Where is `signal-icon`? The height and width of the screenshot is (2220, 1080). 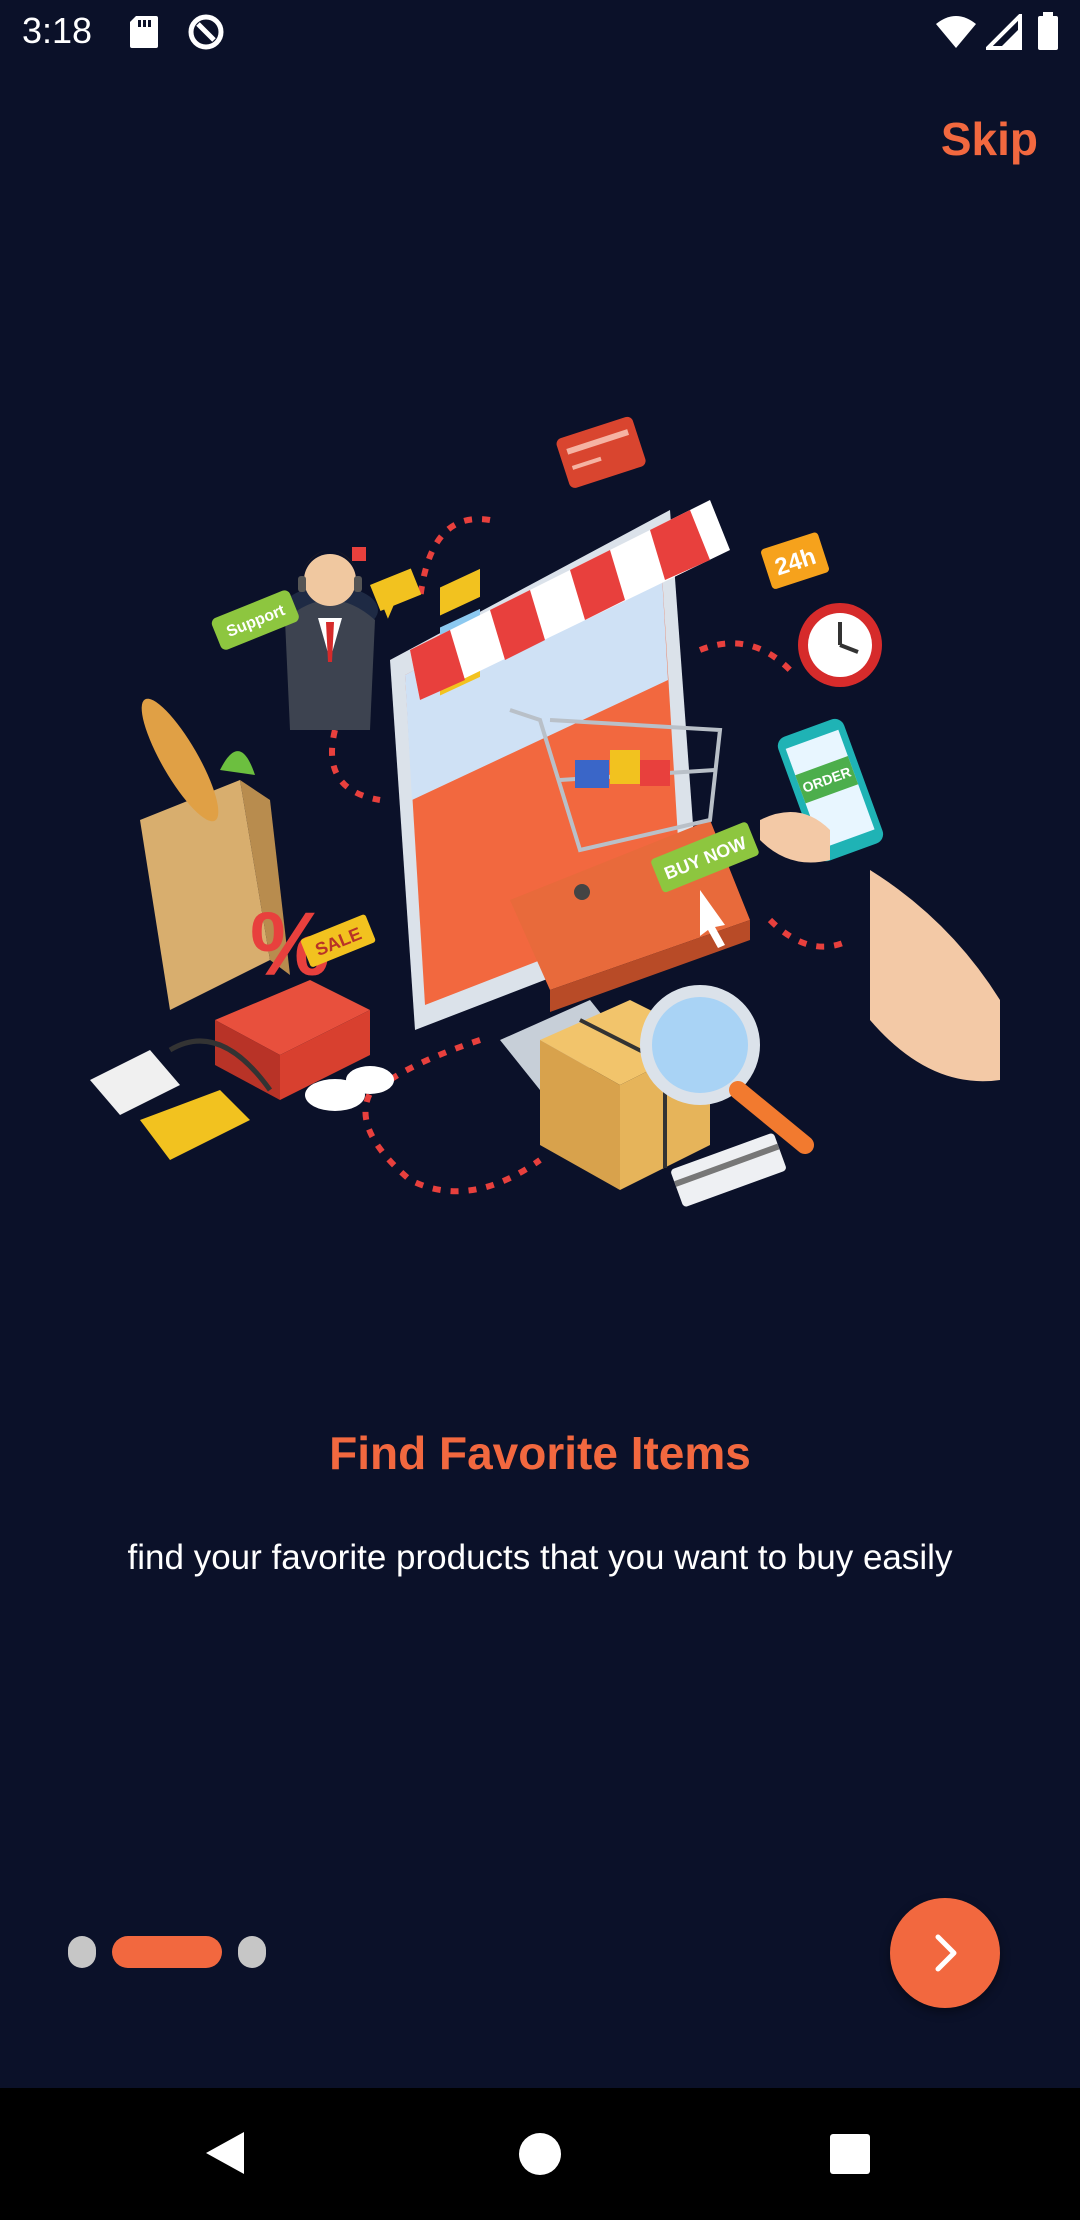 signal-icon is located at coordinates (1004, 32).